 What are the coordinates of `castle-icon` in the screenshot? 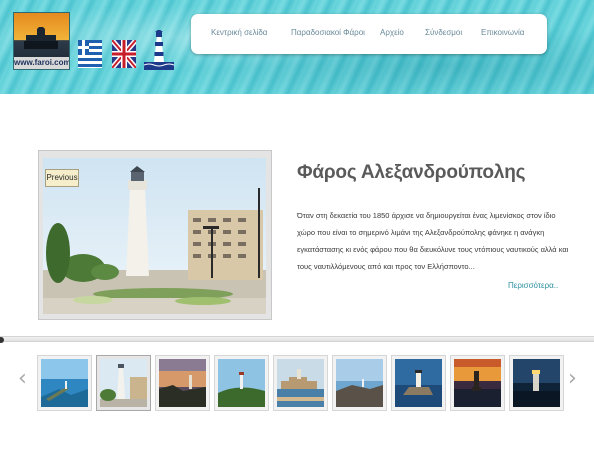 It's located at (41, 38).